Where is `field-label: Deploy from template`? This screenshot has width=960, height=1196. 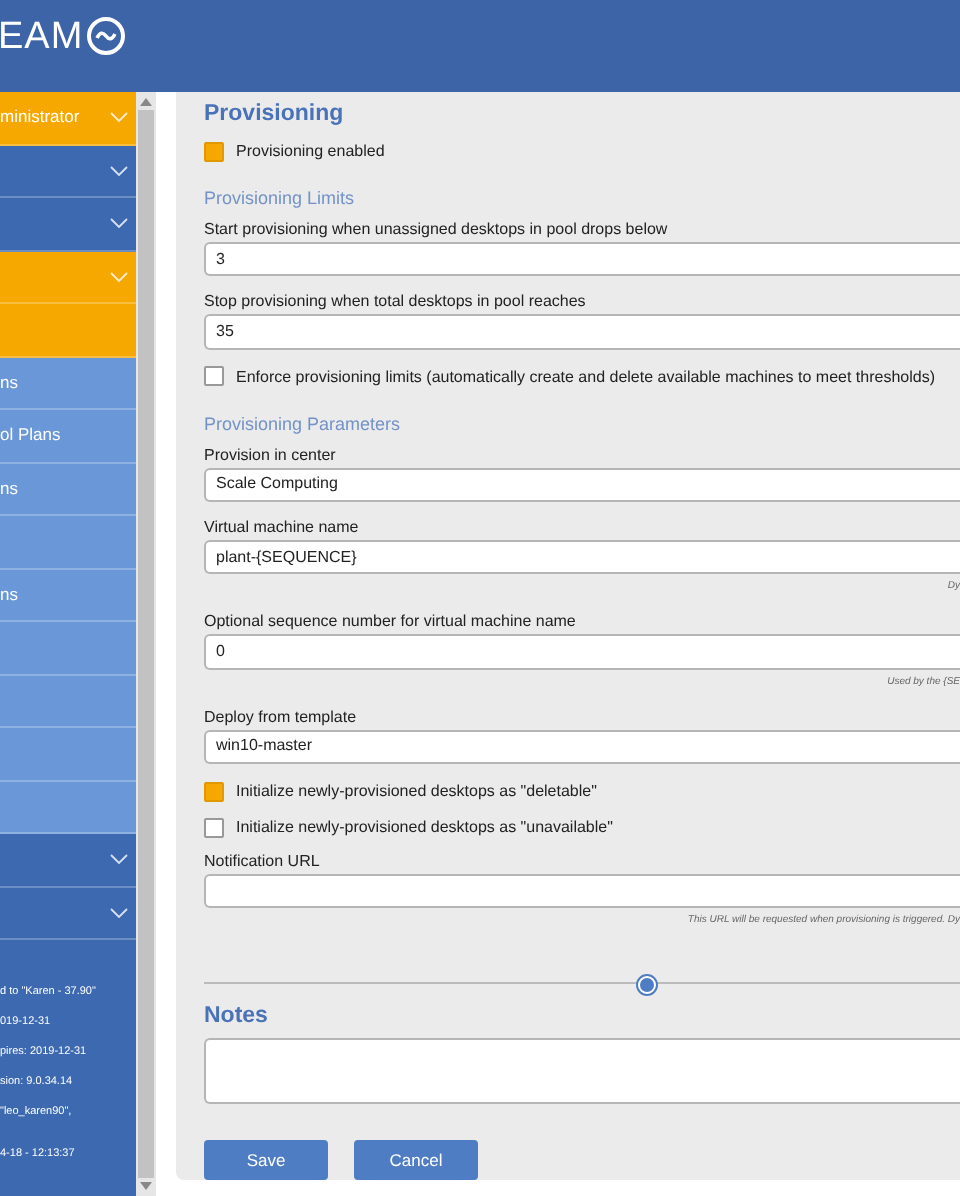
field-label: Deploy from template is located at coordinates (281, 716).